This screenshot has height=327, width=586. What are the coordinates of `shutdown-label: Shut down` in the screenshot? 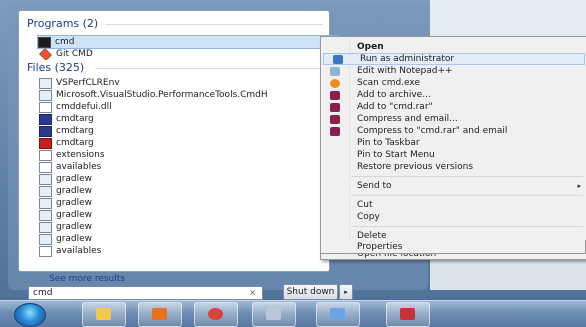 It's located at (310, 292).